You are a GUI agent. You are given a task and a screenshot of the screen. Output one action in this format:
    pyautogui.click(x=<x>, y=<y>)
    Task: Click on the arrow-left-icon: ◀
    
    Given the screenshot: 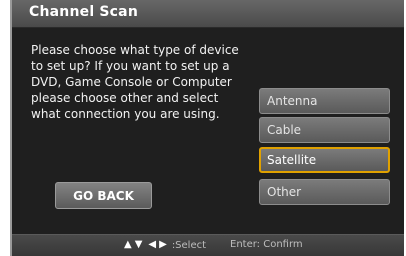 What is the action you would take?
    pyautogui.click(x=152, y=244)
    